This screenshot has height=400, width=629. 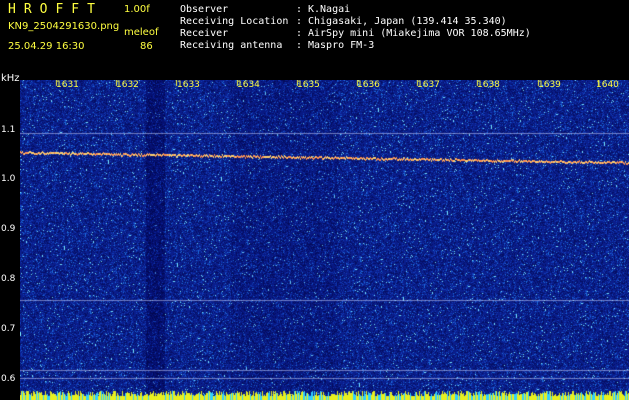 I want to click on antenna-value: Maspro FM-3, so click(x=341, y=45).